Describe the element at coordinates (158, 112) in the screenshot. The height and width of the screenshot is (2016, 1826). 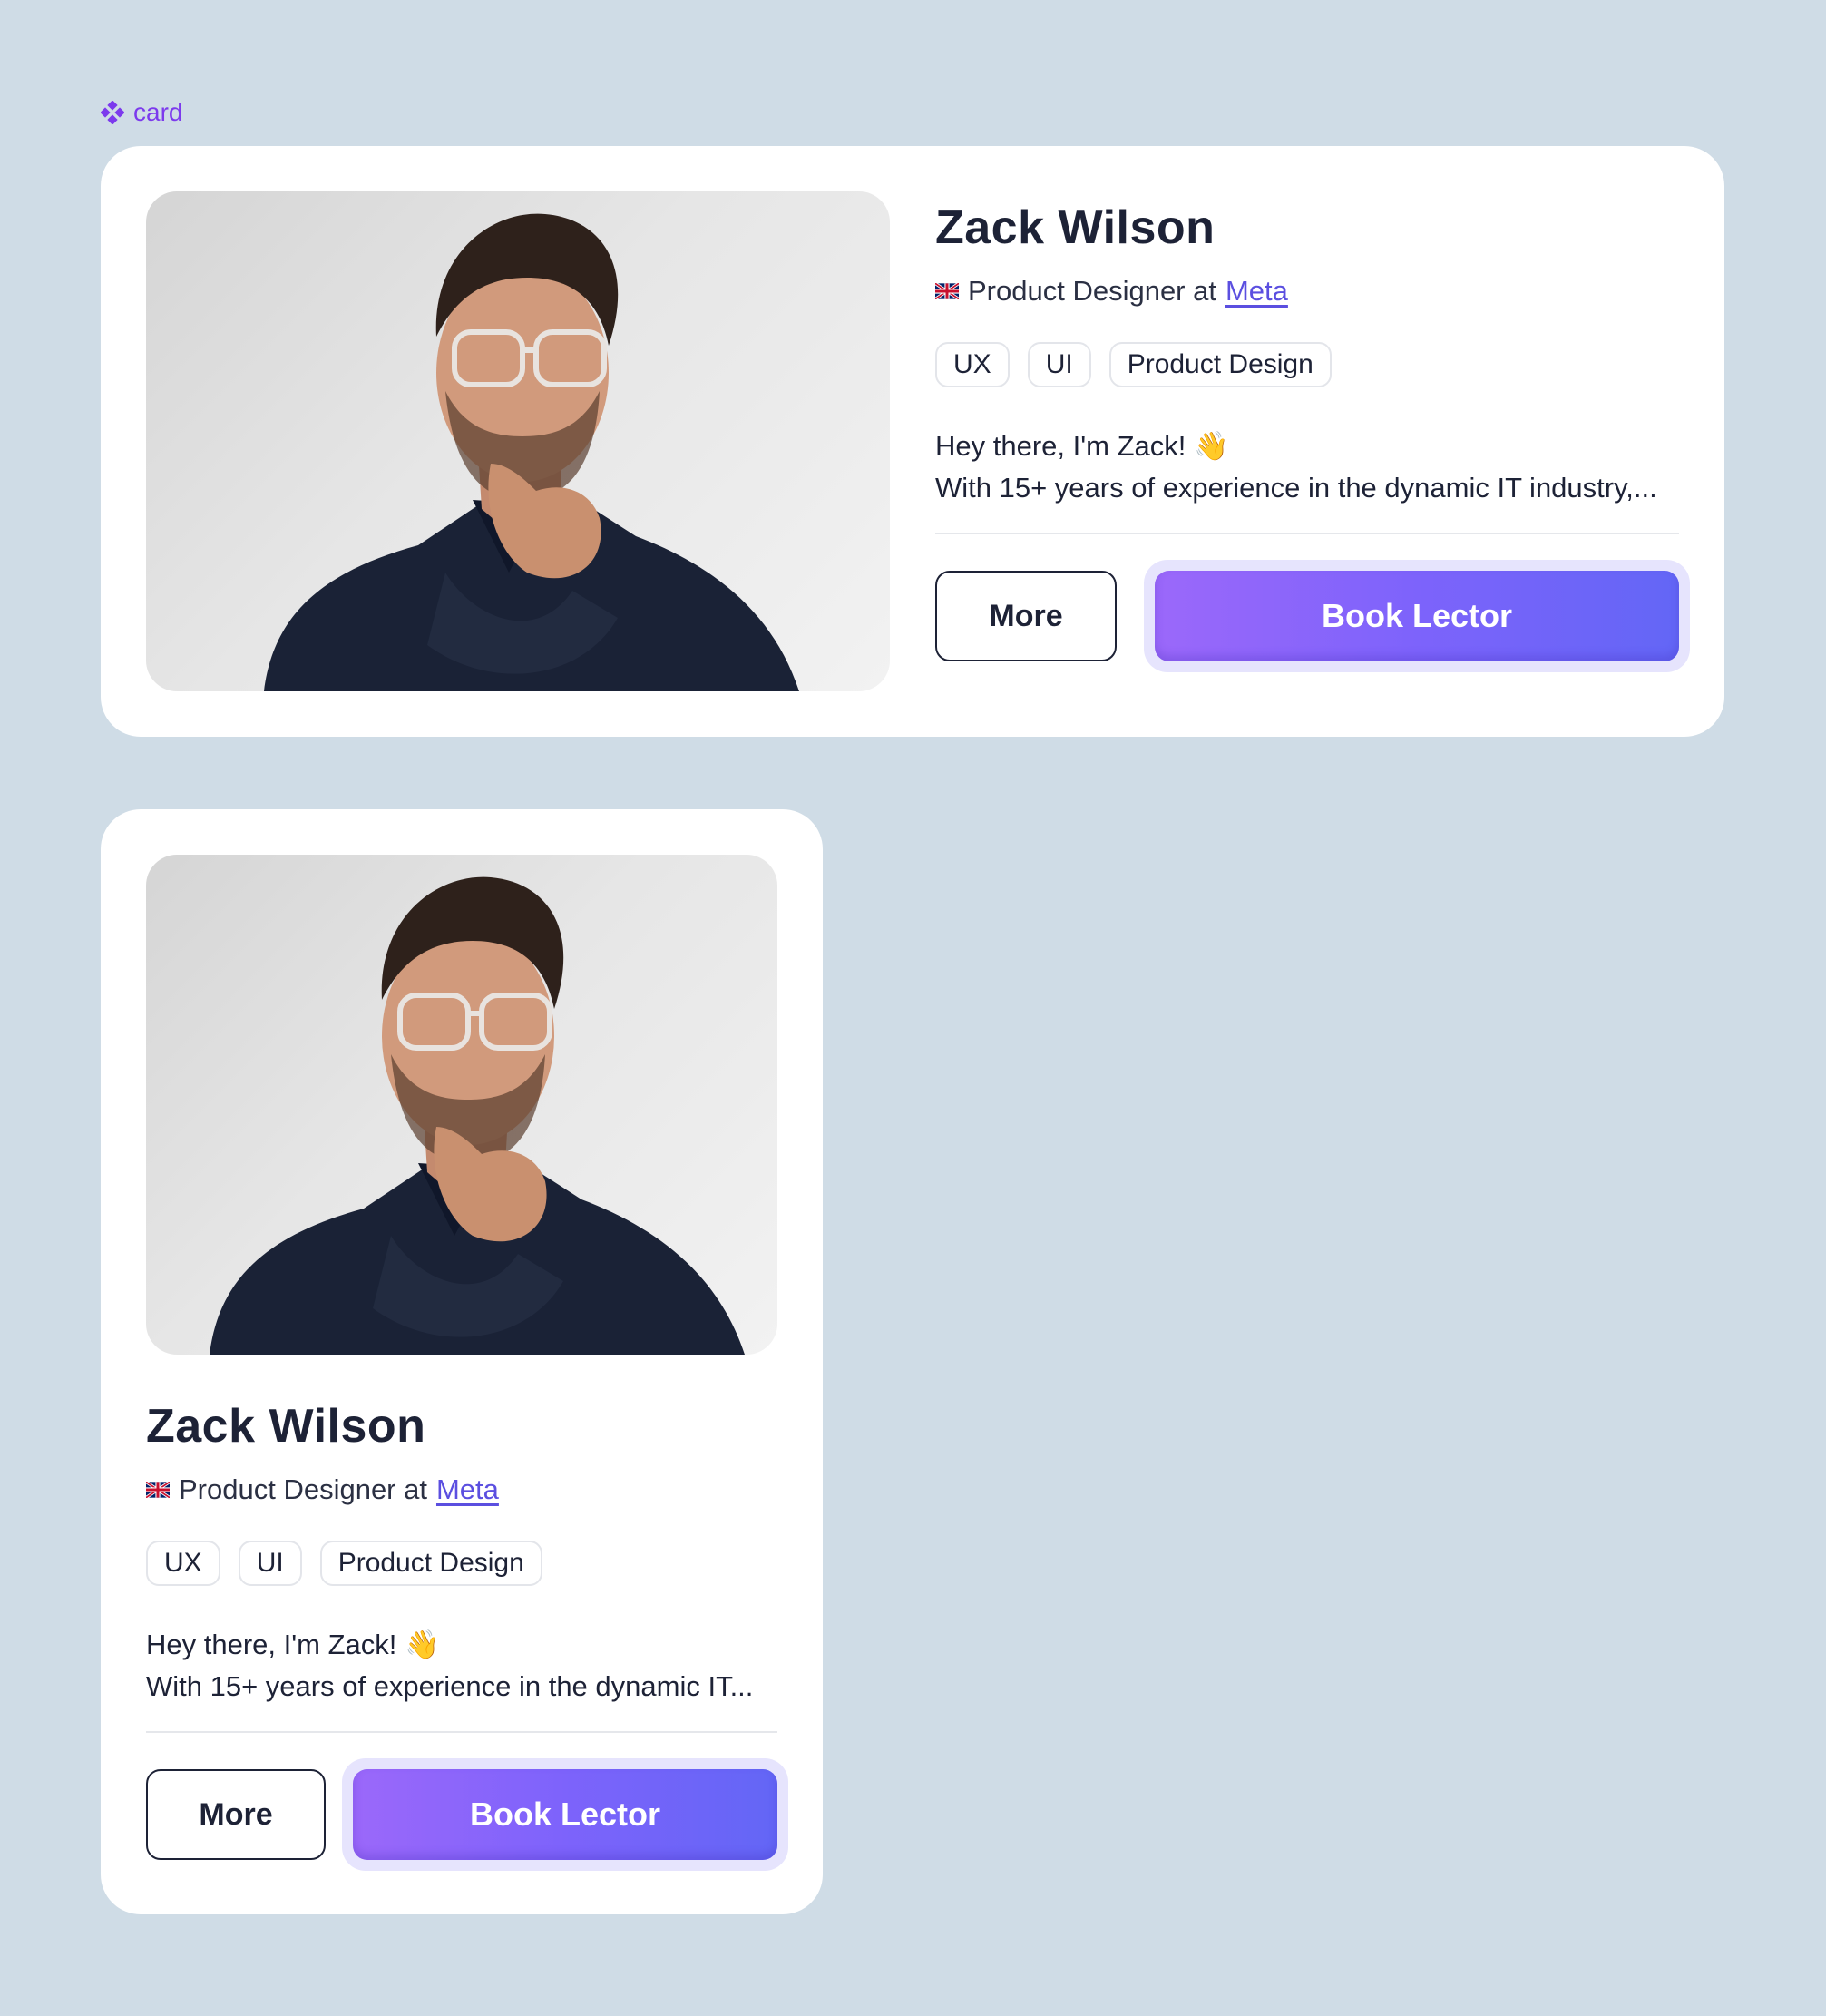
I see `component-label-text: card` at that location.